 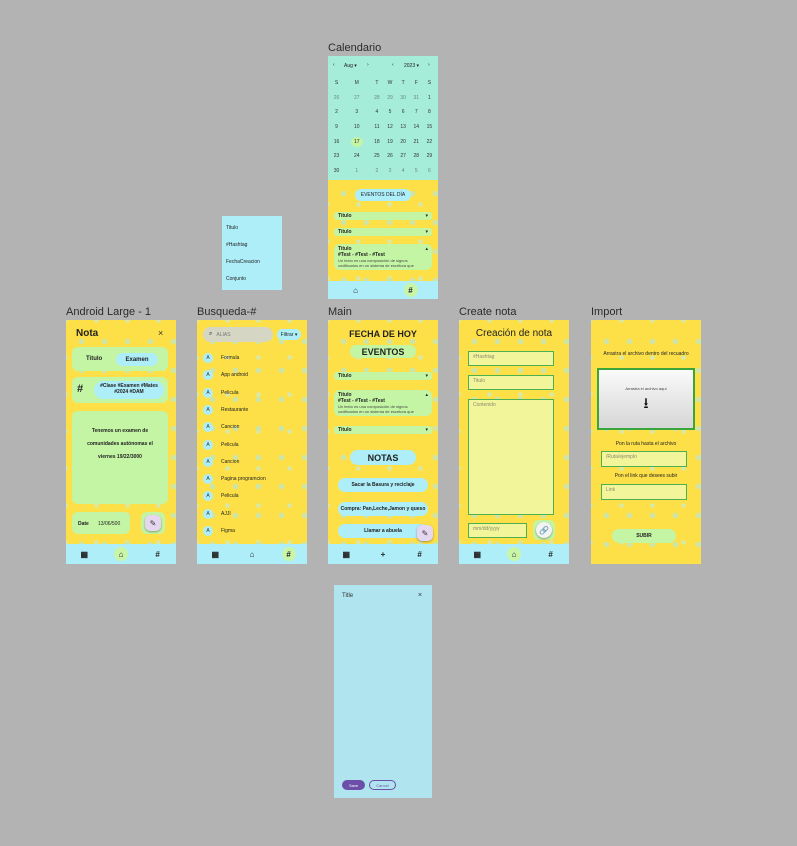 What do you see at coordinates (644, 492) in the screenshot?
I see `link-input: Link` at bounding box center [644, 492].